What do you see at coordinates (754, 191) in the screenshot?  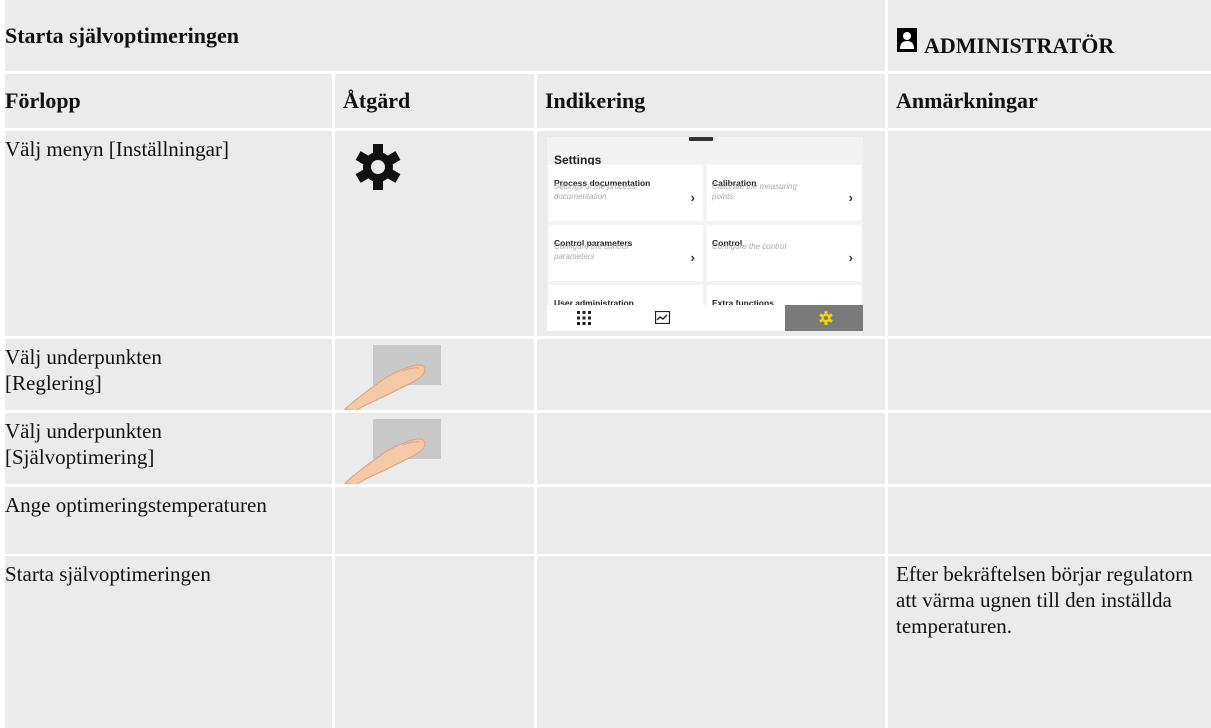 I see `tile-subtitle: Calibrate the measuring points` at bounding box center [754, 191].